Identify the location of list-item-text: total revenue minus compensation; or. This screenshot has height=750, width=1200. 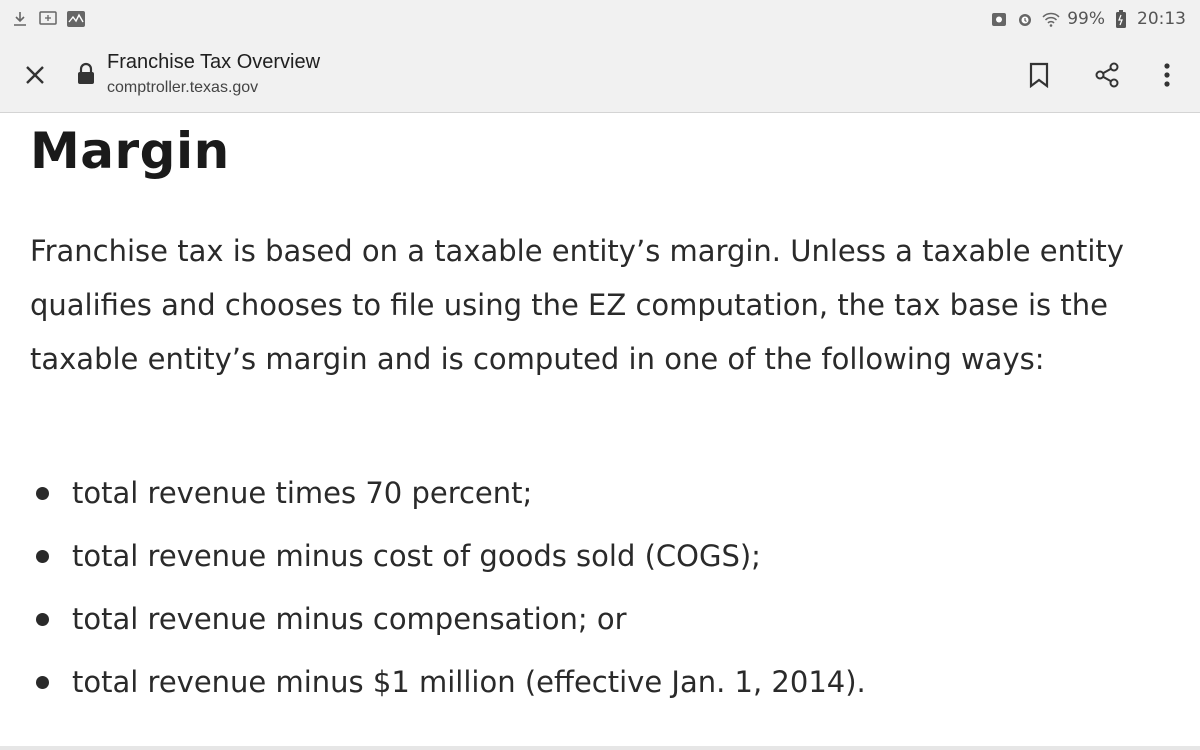
(349, 619).